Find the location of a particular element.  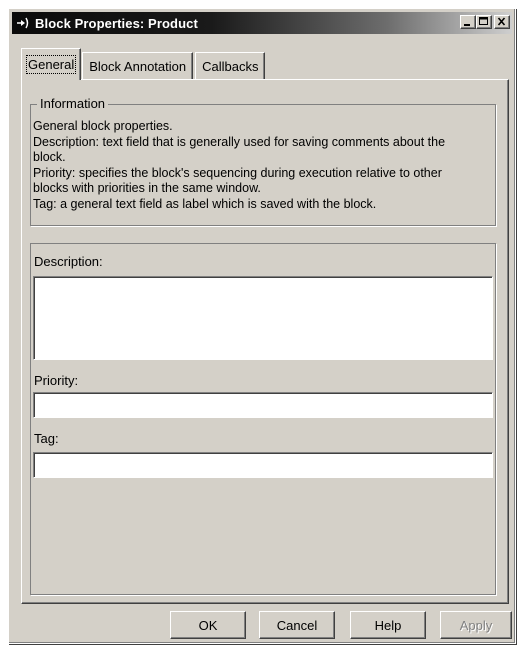

priority-input is located at coordinates (263, 405).